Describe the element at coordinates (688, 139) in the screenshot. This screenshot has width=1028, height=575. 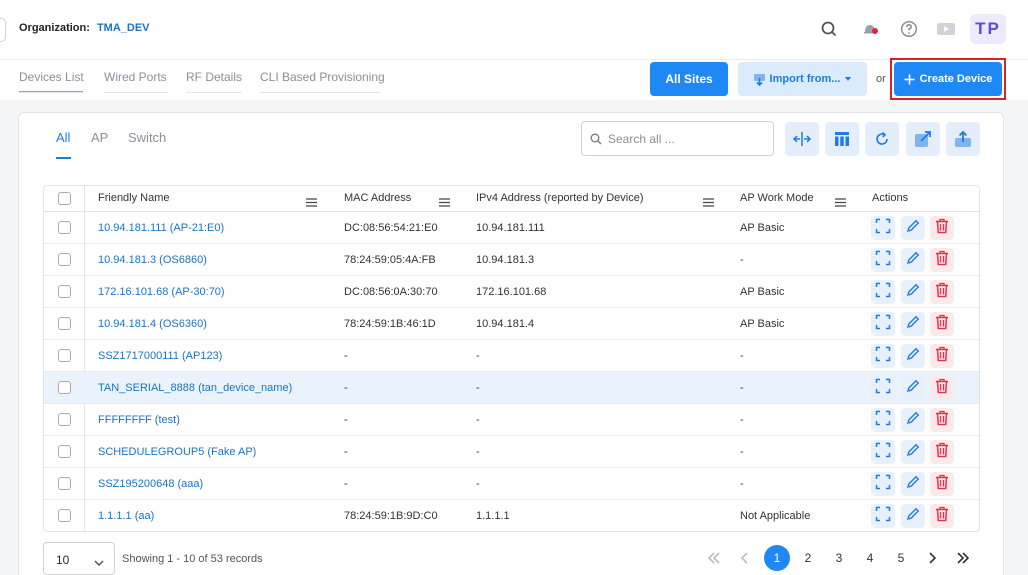
I see `search-input` at that location.